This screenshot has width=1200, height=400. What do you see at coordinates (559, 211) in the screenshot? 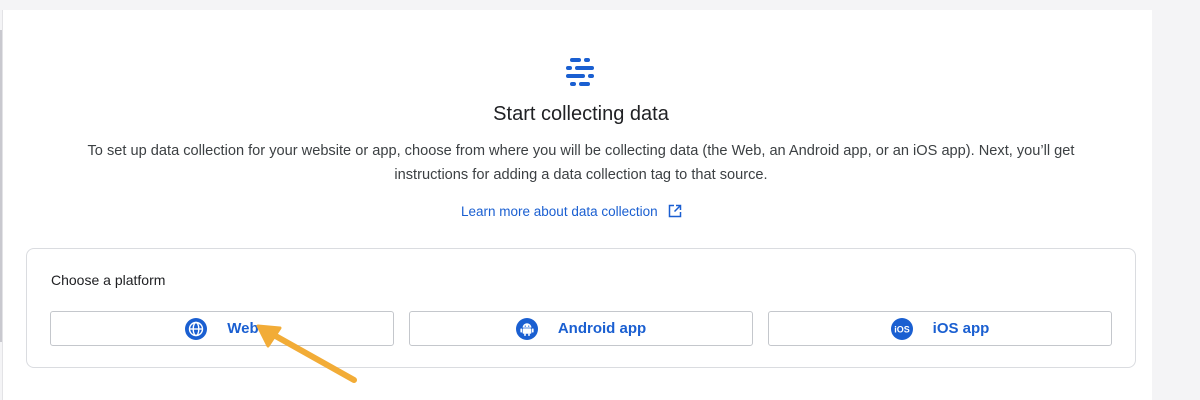
I see `learn-more-label: Learn more about data collection` at bounding box center [559, 211].